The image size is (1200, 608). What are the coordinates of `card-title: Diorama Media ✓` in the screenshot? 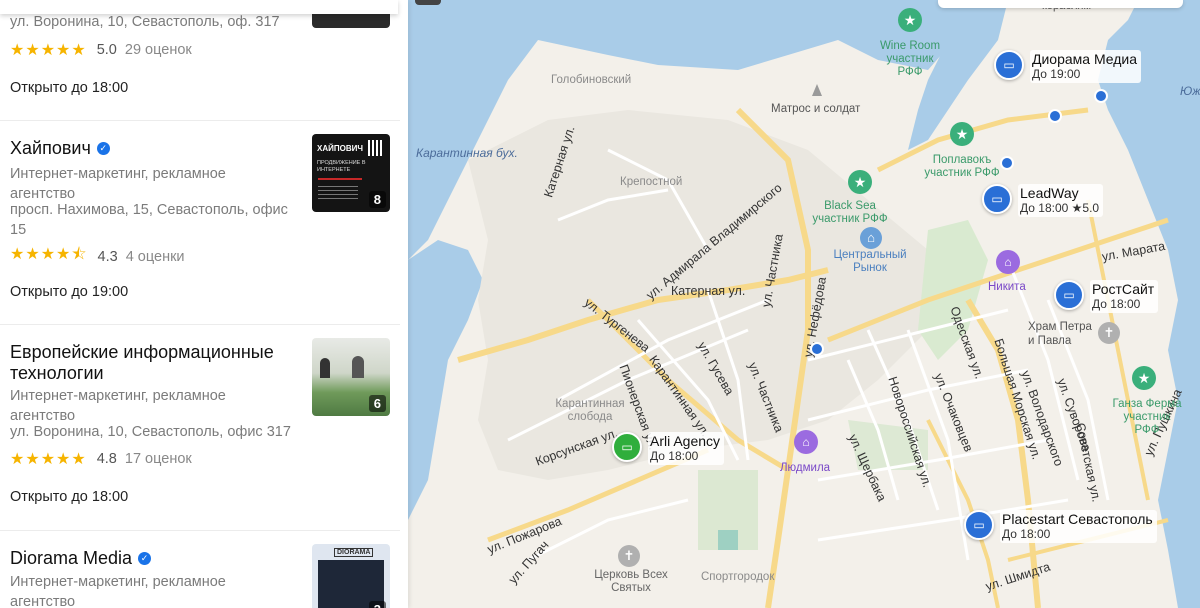 It's located at (81, 558).